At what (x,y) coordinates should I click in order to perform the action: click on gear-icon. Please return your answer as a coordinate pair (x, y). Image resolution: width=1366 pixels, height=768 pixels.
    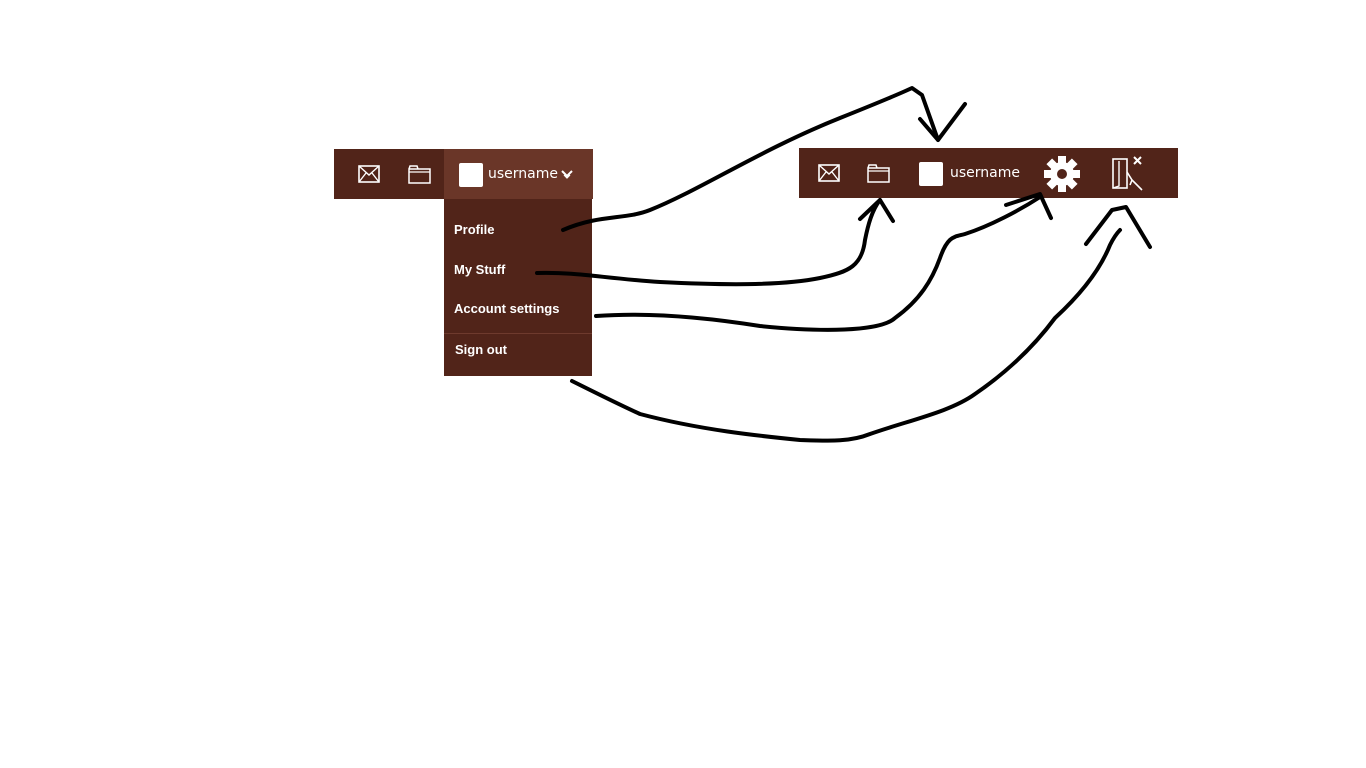
    Looking at the image, I should click on (1062, 174).